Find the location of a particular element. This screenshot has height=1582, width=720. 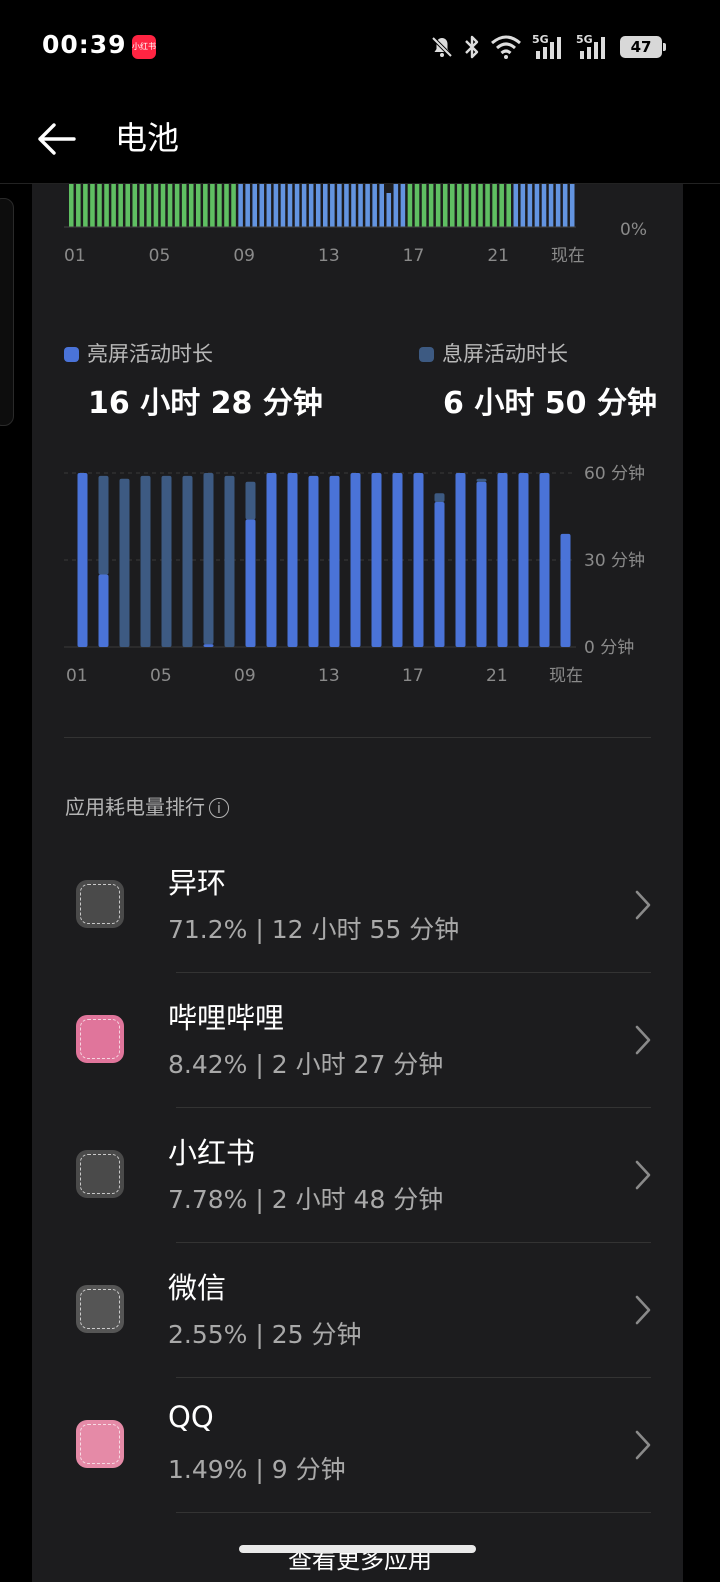

ranking-title: 应用耗电量排行 i is located at coordinates (147, 805).